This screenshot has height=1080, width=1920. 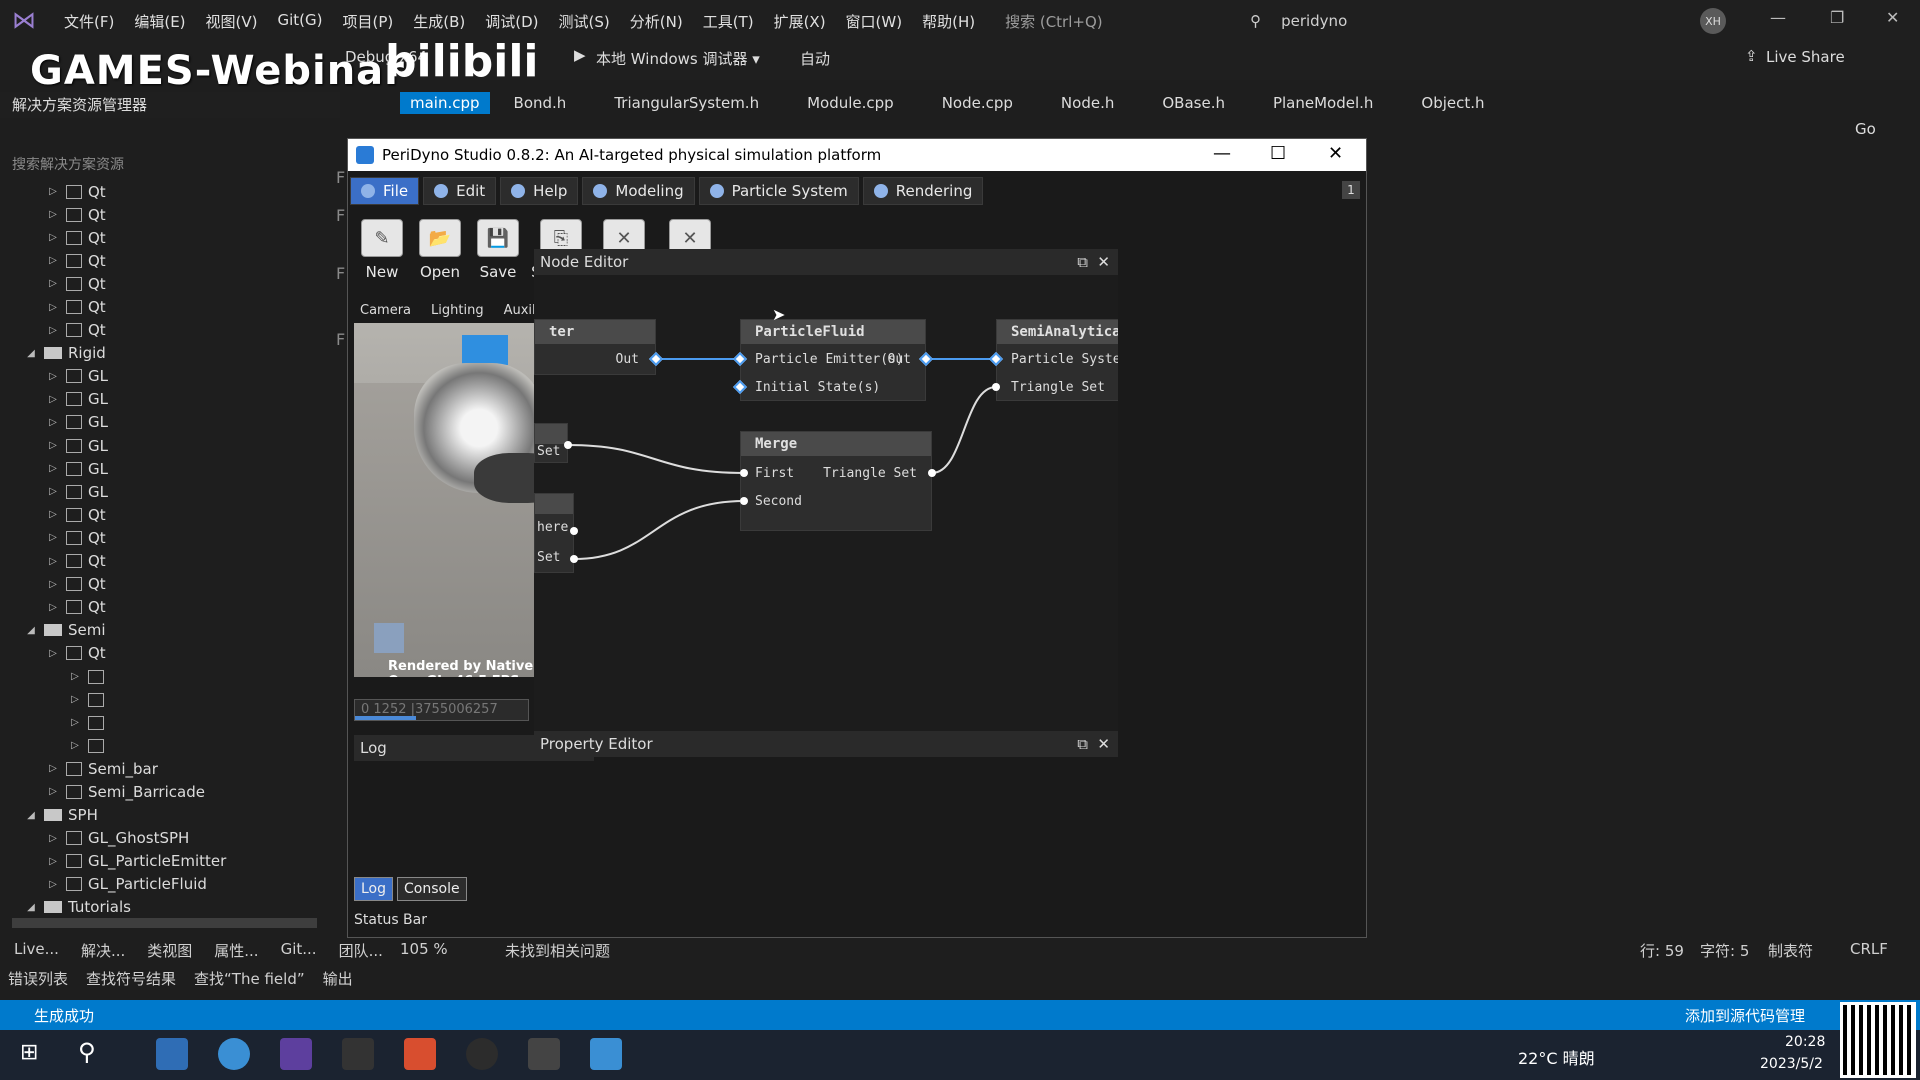 I want to click on menu-item: 文件(F), so click(x=89, y=21).